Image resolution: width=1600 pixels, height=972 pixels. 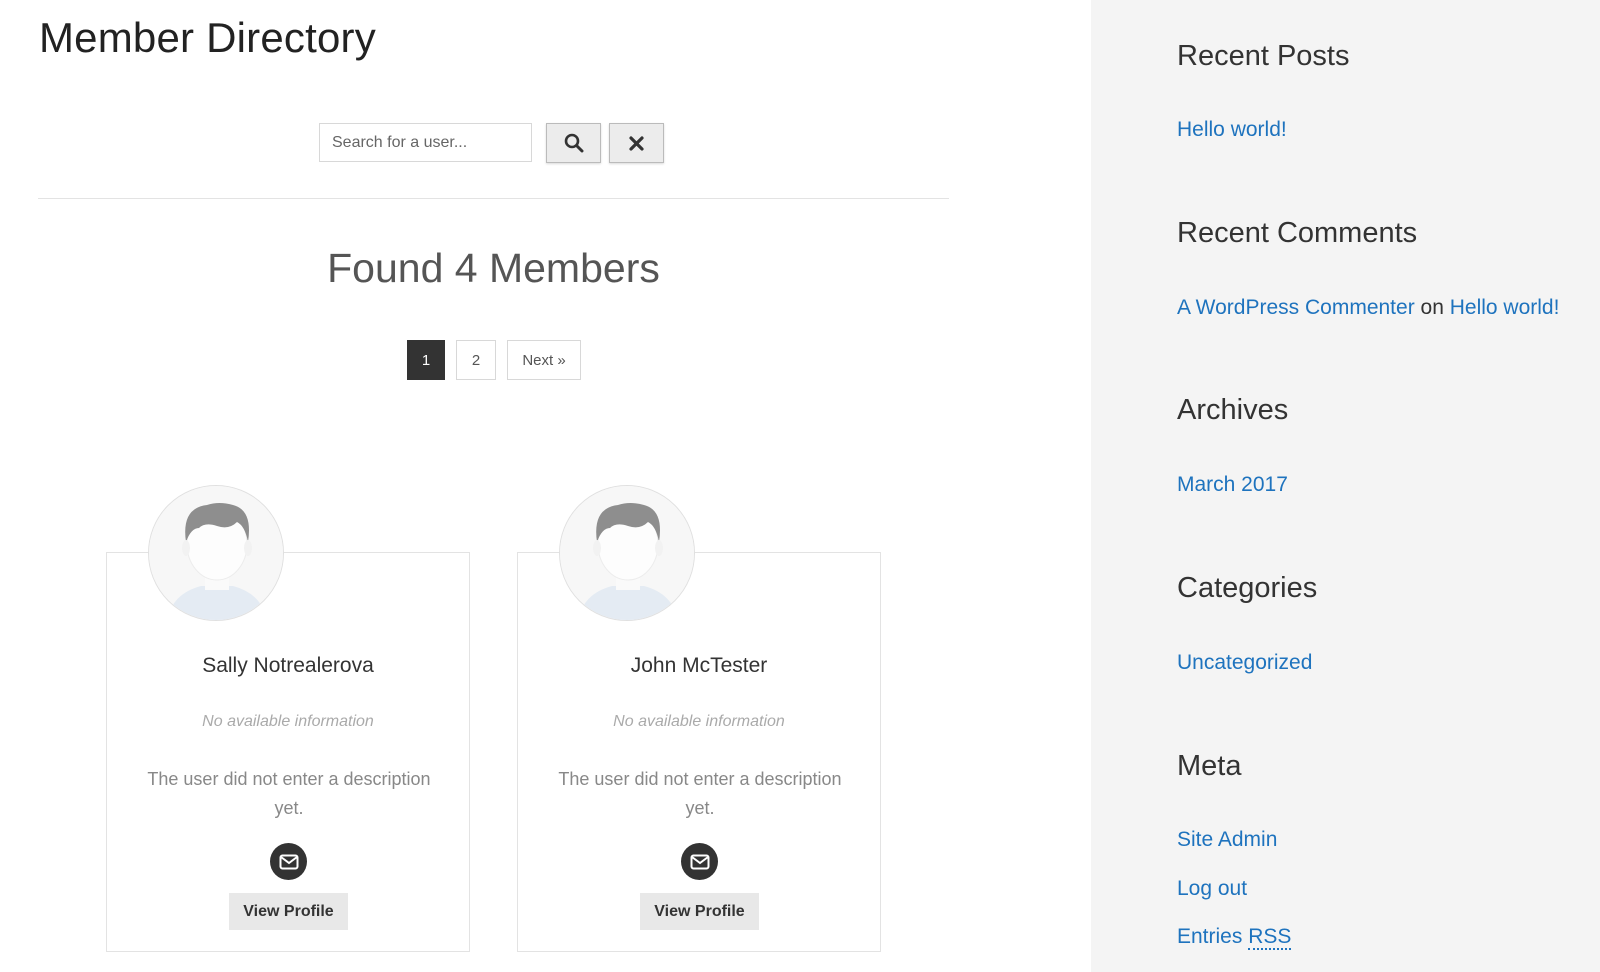 What do you see at coordinates (1210, 936) in the screenshot?
I see `entries-rss-prefix: Entries` at bounding box center [1210, 936].